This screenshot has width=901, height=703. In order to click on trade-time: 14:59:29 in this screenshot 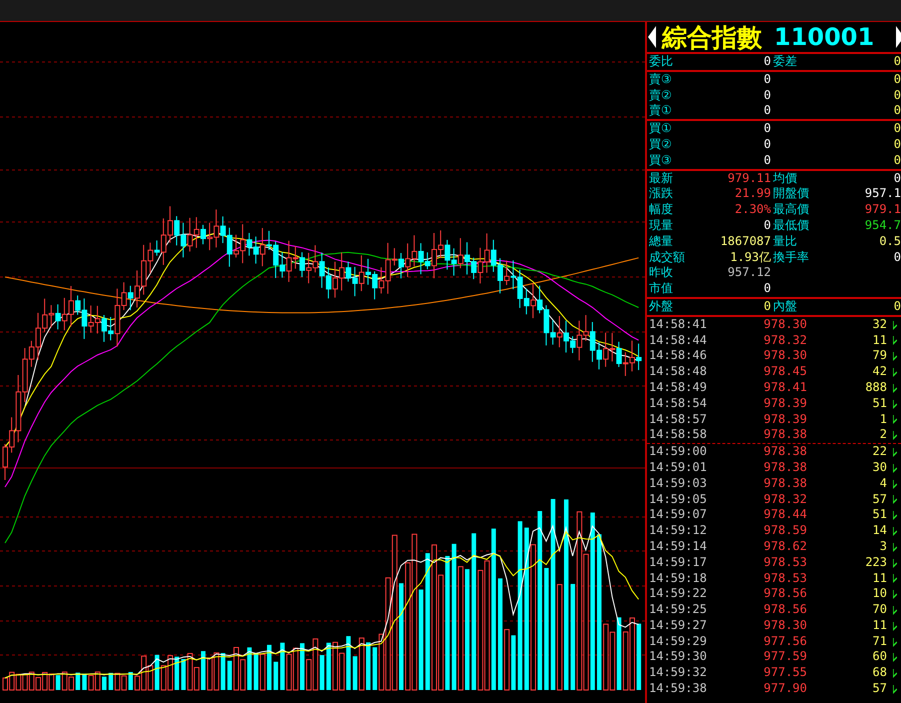, I will do `click(678, 642)`.